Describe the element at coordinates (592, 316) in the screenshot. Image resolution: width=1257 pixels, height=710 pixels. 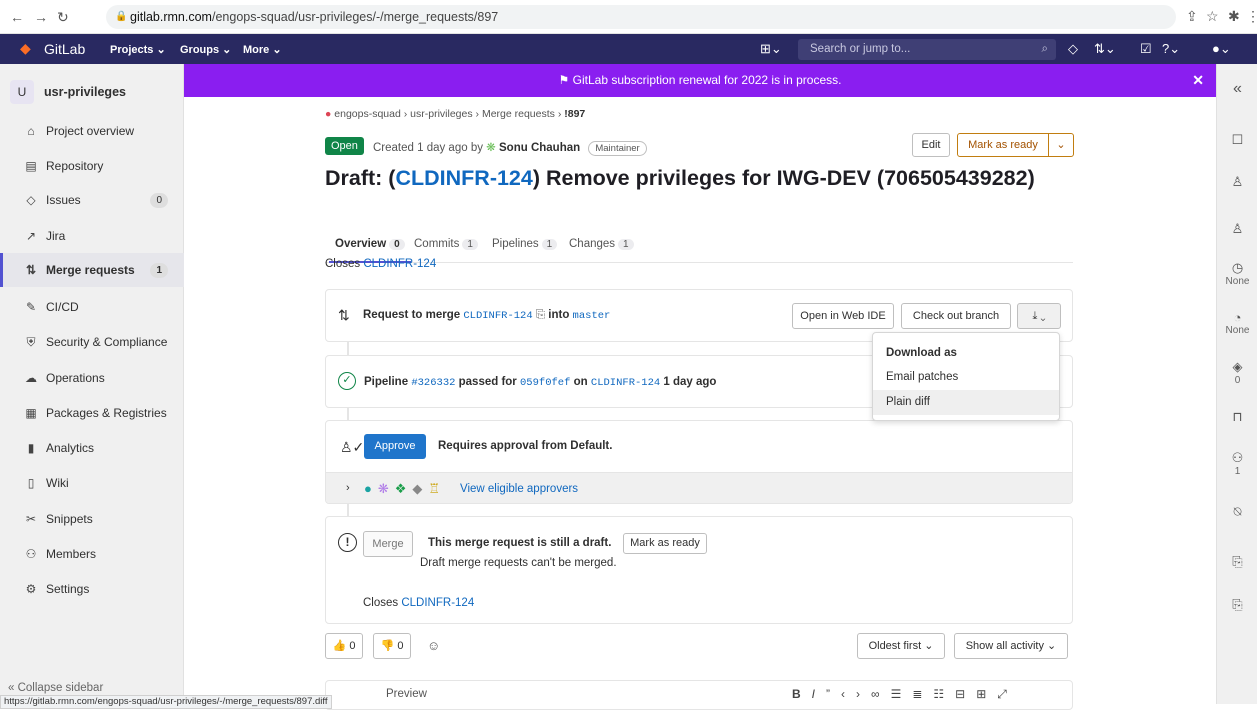
I see `target-branch: master` at that location.